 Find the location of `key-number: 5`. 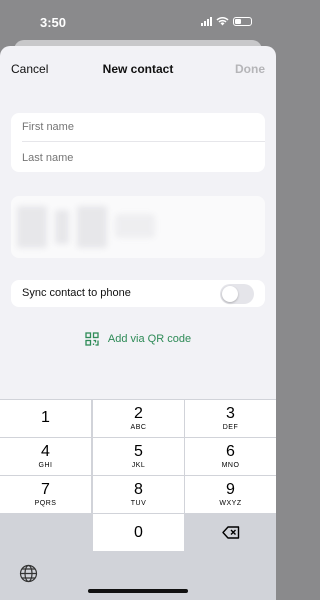

key-number: 5 is located at coordinates (138, 451).